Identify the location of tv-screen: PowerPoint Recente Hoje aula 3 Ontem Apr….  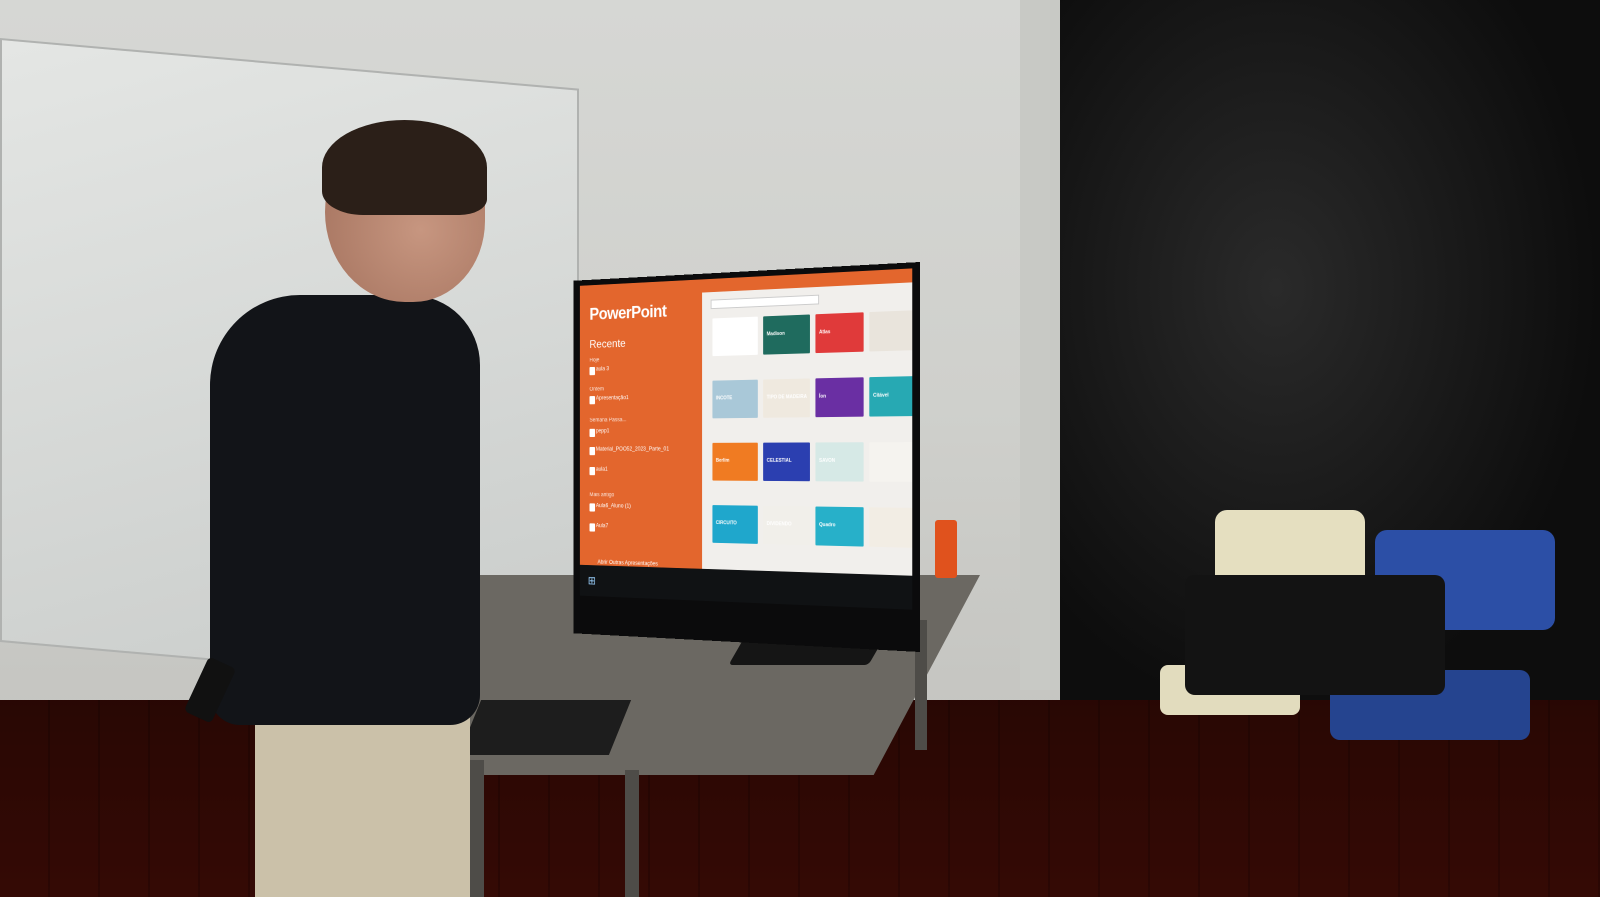
(746, 438).